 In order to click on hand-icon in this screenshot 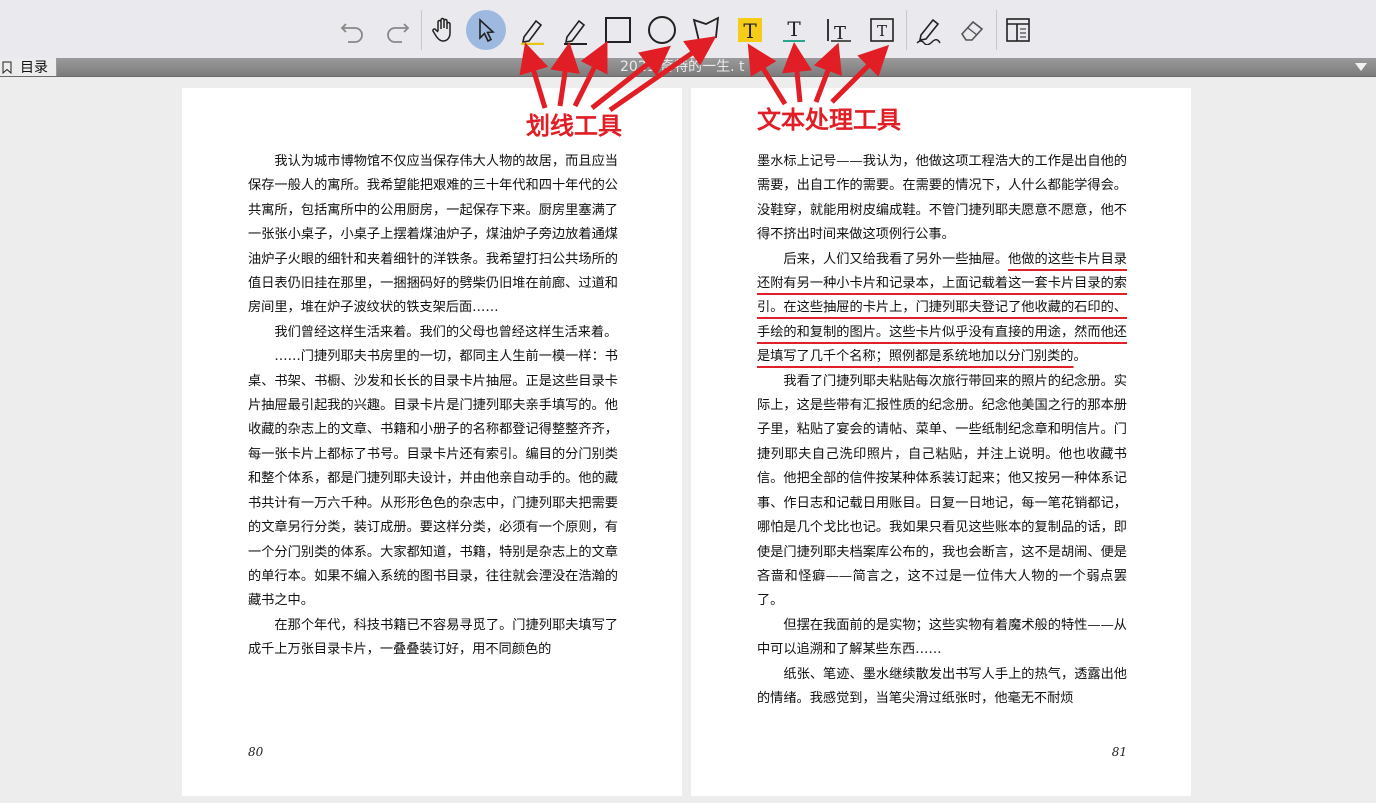, I will do `click(441, 29)`.